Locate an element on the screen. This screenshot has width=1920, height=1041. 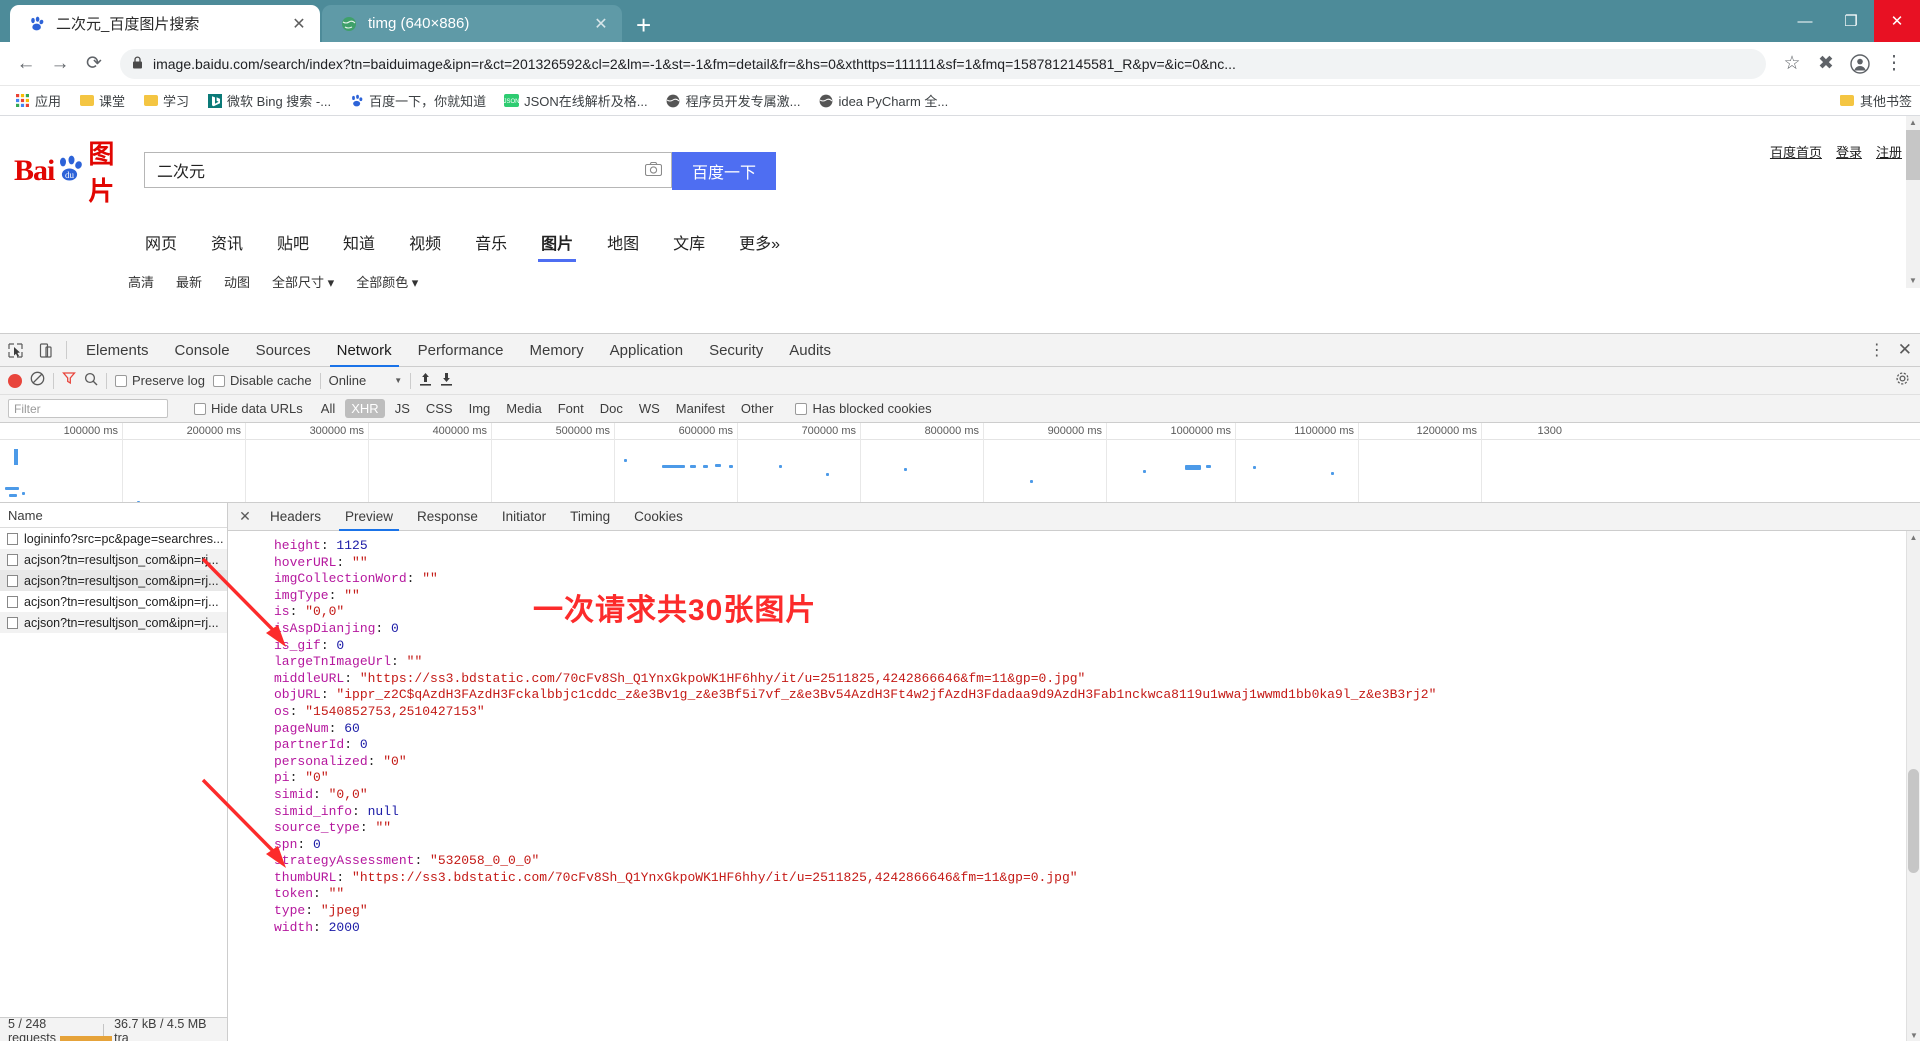
type-filter-other: Other is located at coordinates (757, 408).